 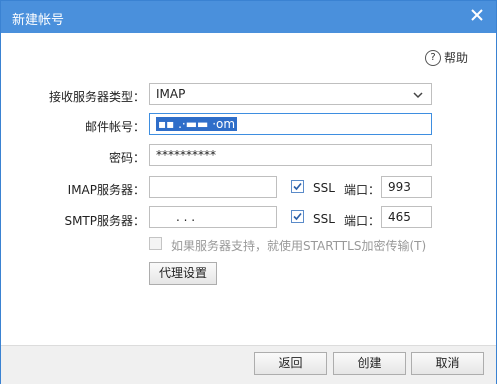 What do you see at coordinates (96, 97) in the screenshot?
I see `server-type-label: 接收服务器类型：` at bounding box center [96, 97].